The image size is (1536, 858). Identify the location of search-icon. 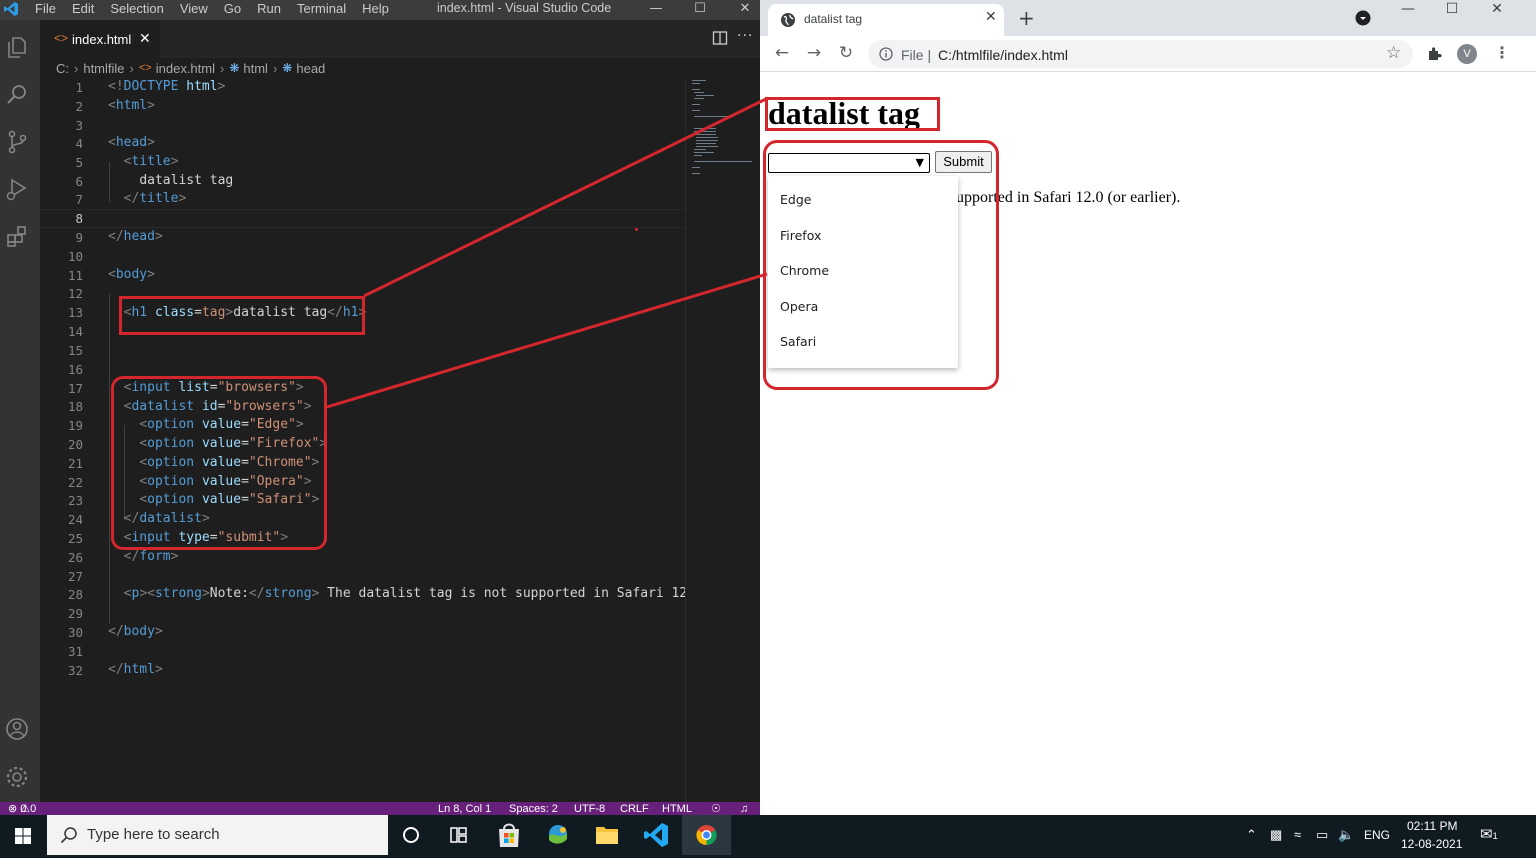
(17, 95).